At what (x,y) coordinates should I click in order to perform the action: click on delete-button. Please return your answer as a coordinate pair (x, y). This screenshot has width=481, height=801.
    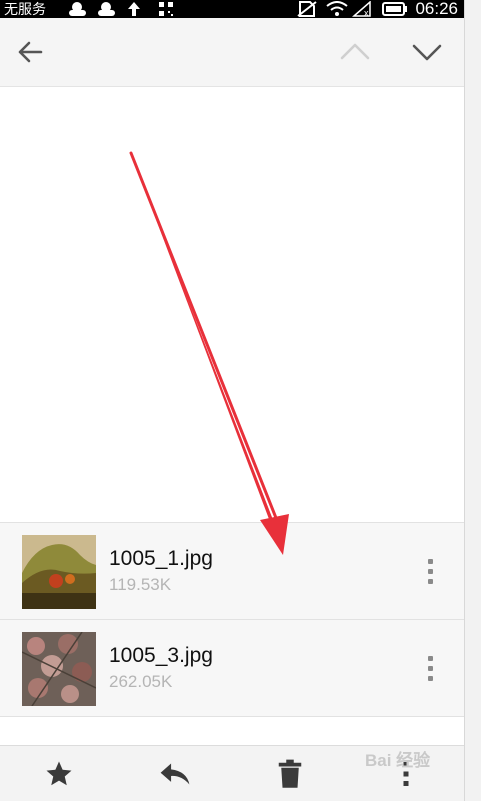
    Looking at the image, I should click on (290, 773).